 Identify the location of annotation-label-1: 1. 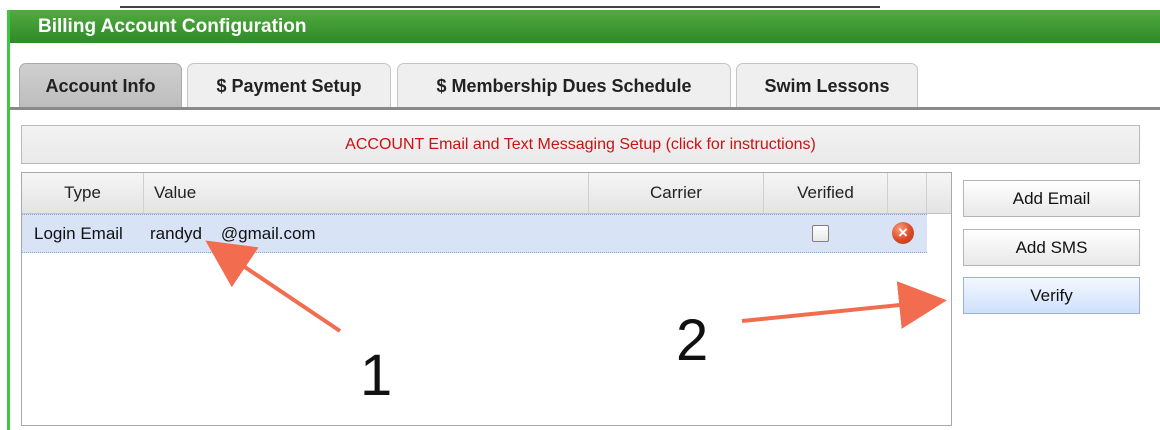
(376, 375).